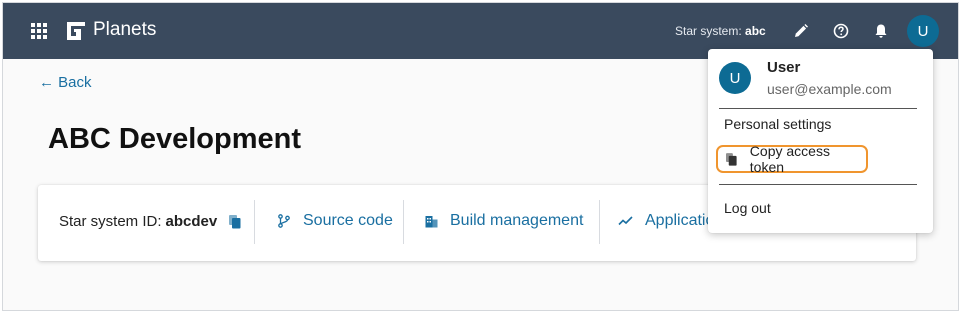  What do you see at coordinates (708, 31) in the screenshot?
I see `star-system-label: Star system:` at bounding box center [708, 31].